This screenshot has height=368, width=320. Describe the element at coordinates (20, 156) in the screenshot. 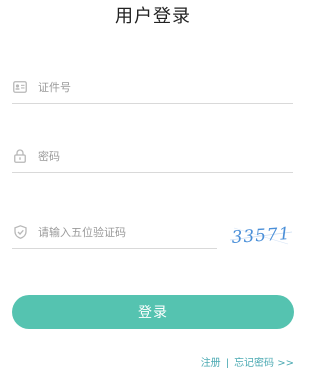

I see `lock-icon` at that location.